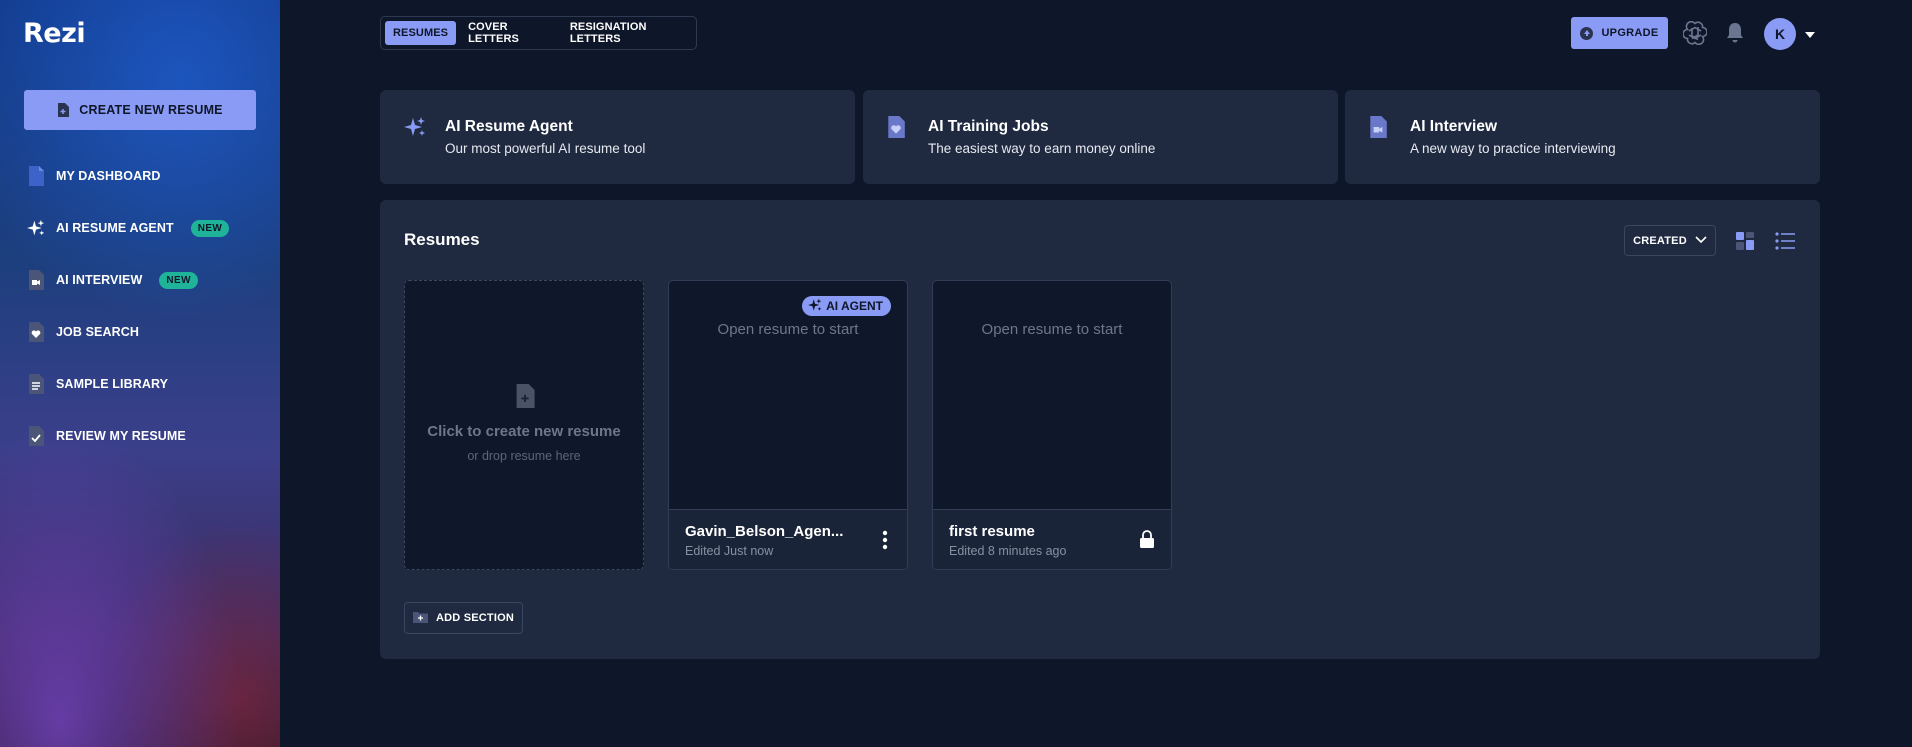 Image resolution: width=1912 pixels, height=747 pixels. I want to click on sidebar-item-label: JOB SEARCH, so click(97, 332).